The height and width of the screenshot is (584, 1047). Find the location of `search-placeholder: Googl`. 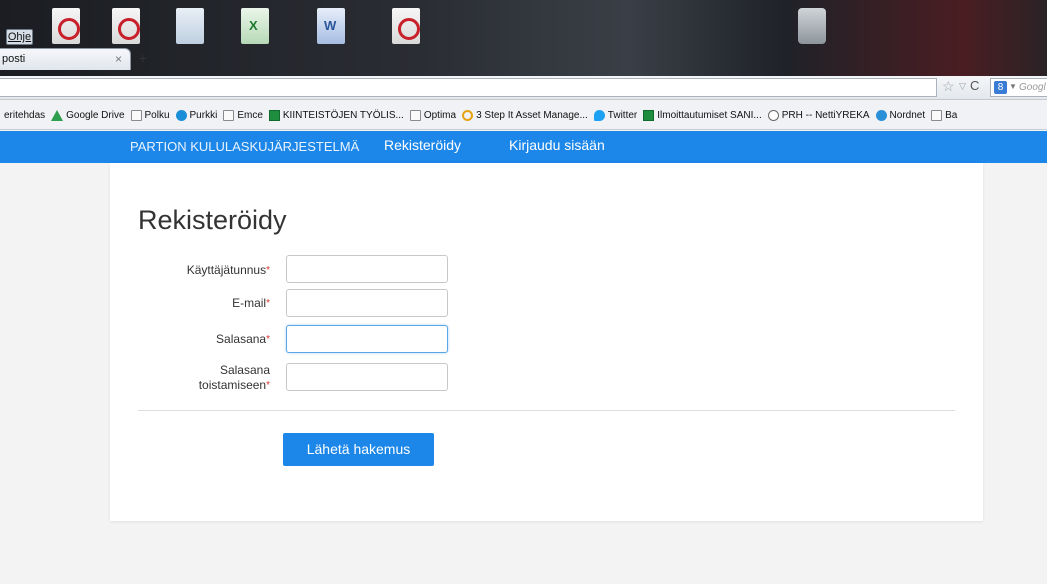

search-placeholder: Googl is located at coordinates (1032, 87).